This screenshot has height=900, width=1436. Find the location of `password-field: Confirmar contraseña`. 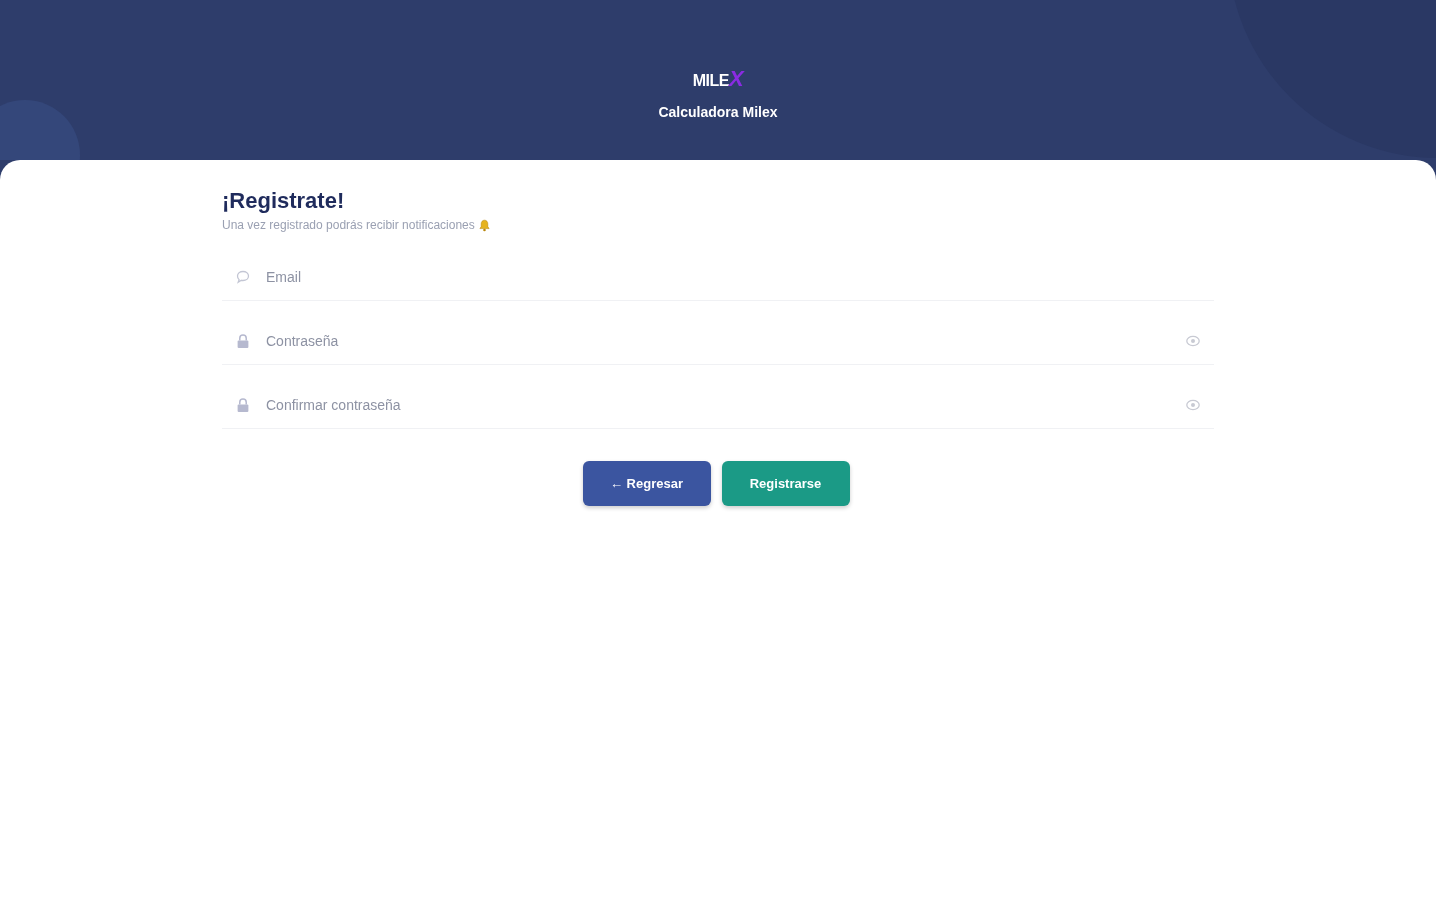

password-field: Confirmar contraseña is located at coordinates (718, 404).